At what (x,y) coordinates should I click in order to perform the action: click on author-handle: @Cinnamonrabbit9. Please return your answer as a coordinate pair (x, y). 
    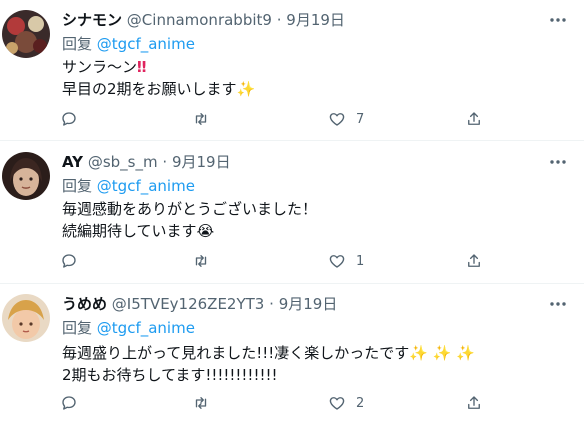
    Looking at the image, I should click on (199, 20).